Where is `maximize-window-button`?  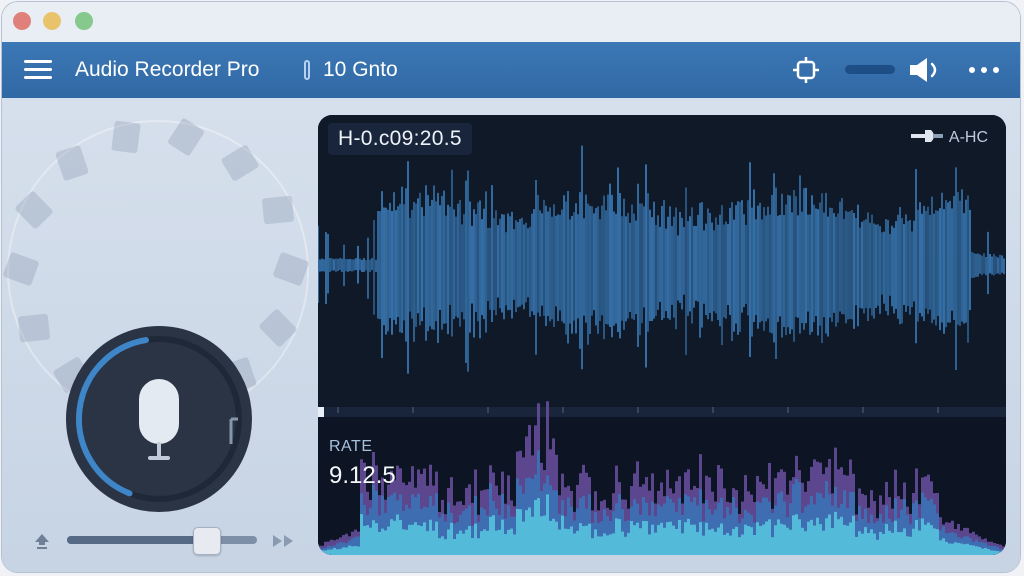
maximize-window-button is located at coordinates (84, 21).